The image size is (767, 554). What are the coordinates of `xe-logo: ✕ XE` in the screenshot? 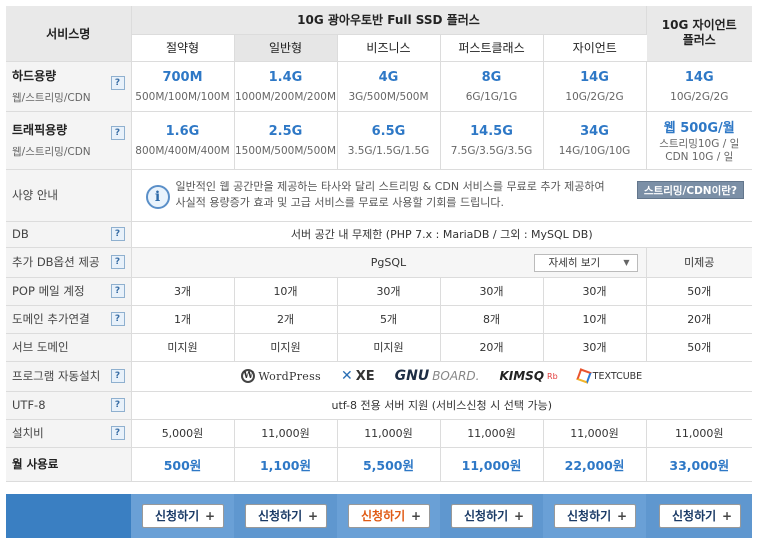 It's located at (358, 376).